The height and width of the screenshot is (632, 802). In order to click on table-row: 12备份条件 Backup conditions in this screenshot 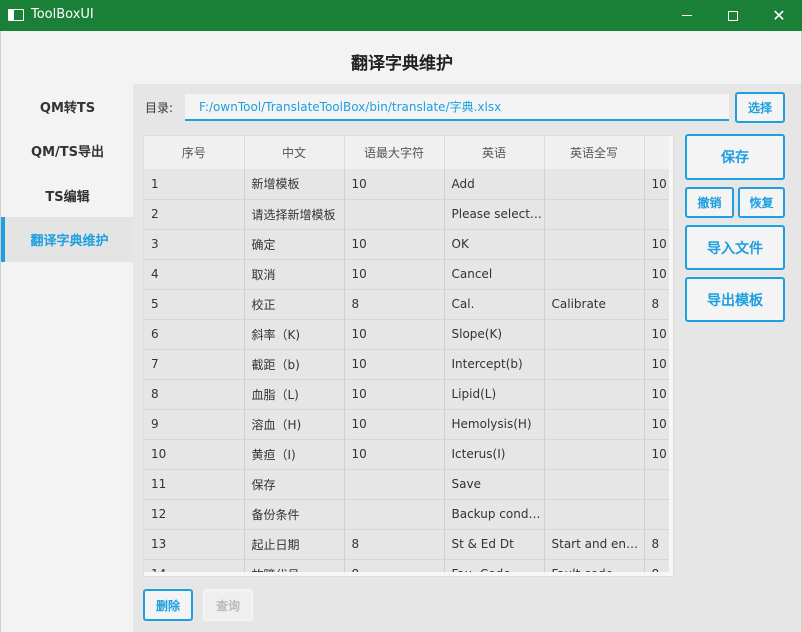, I will do `click(408, 514)`.